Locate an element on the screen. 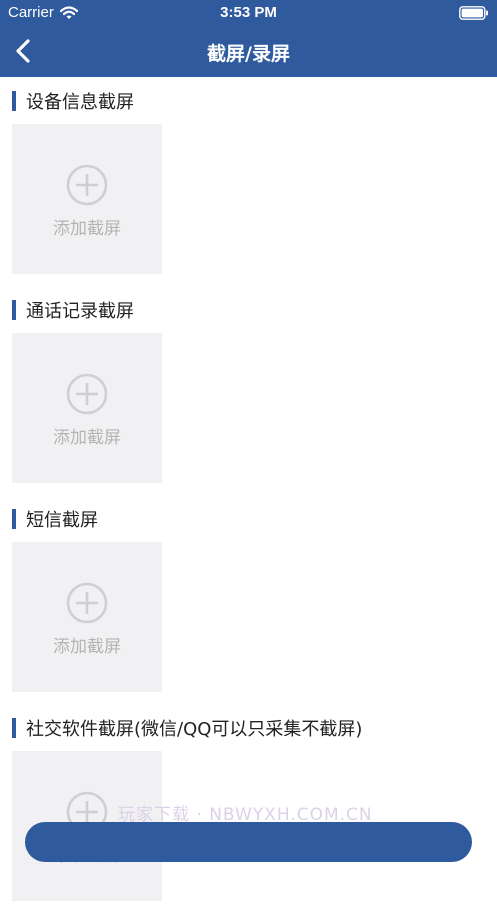 The image size is (497, 913). status-time: 3:53 PM is located at coordinates (248, 12).